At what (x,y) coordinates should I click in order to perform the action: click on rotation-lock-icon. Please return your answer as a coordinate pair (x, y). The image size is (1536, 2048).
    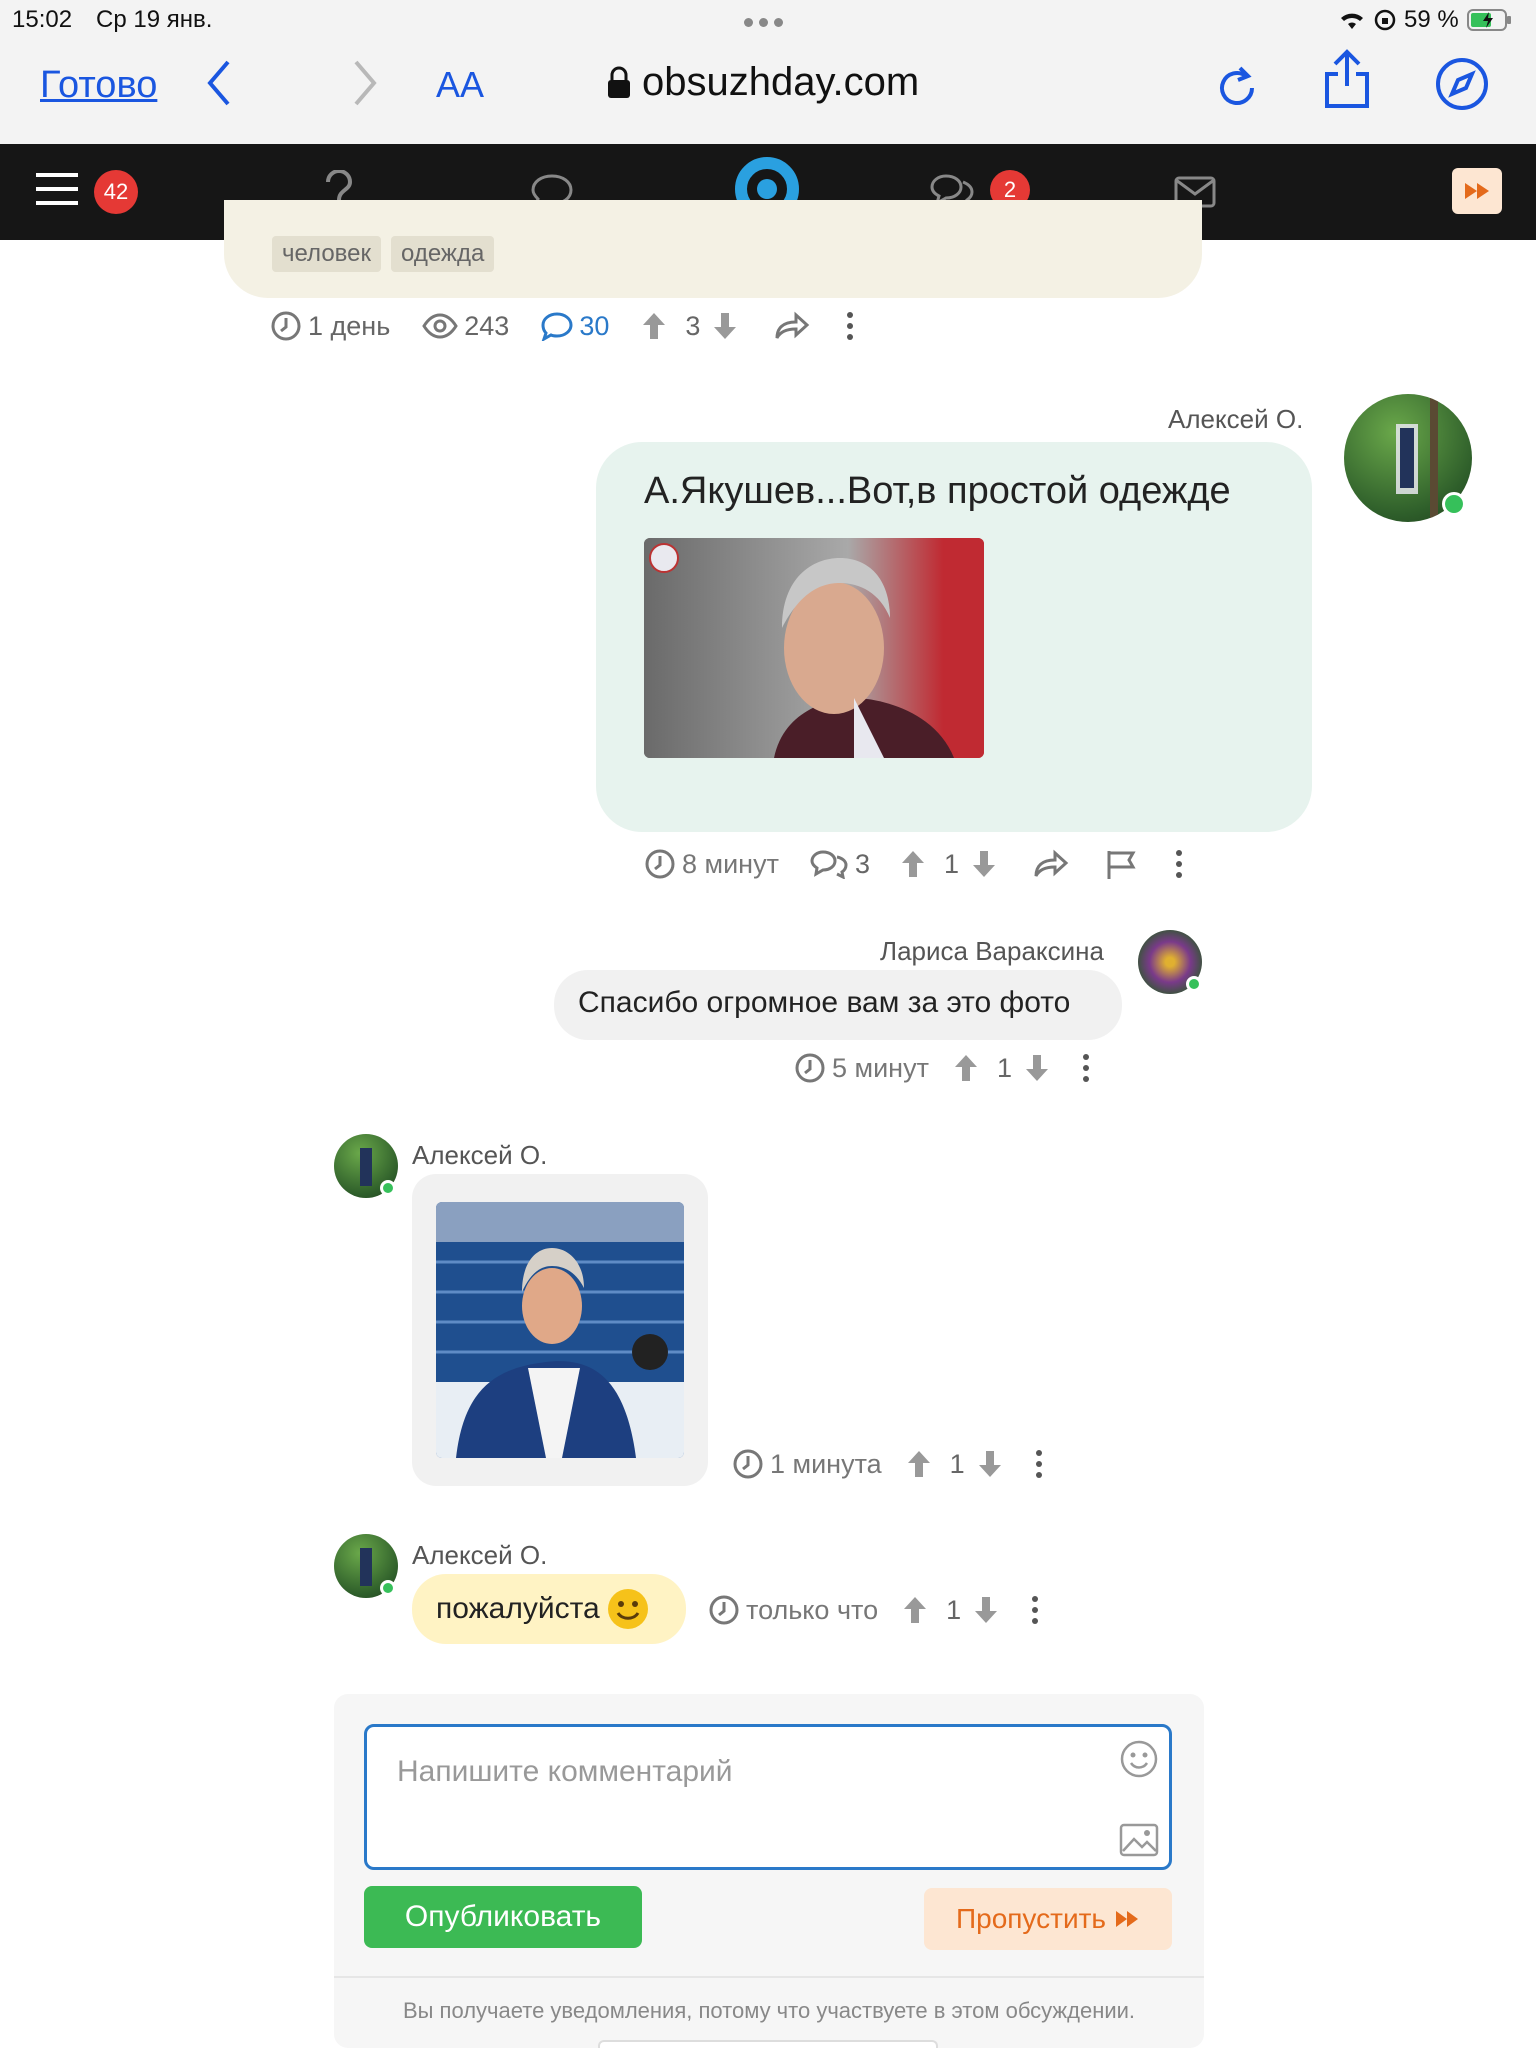
    Looking at the image, I should click on (1385, 20).